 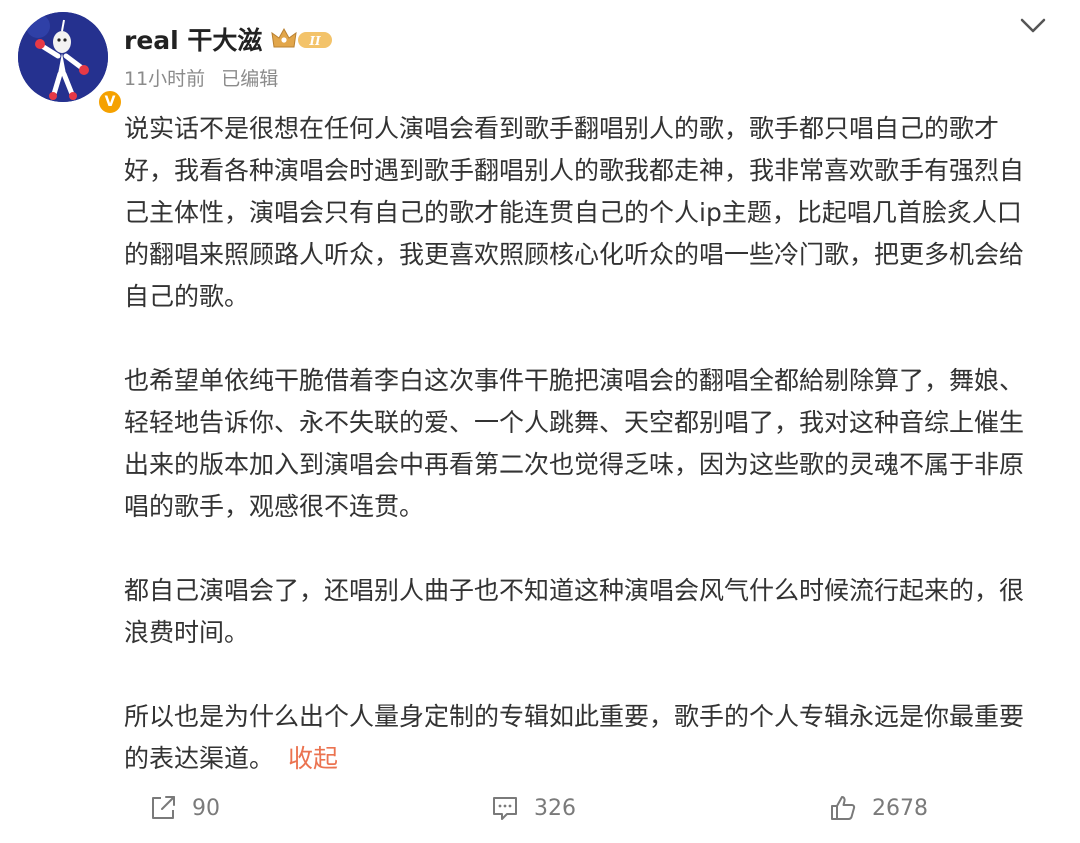 I want to click on action-bar: 90 326 2678, so click(x=540, y=808).